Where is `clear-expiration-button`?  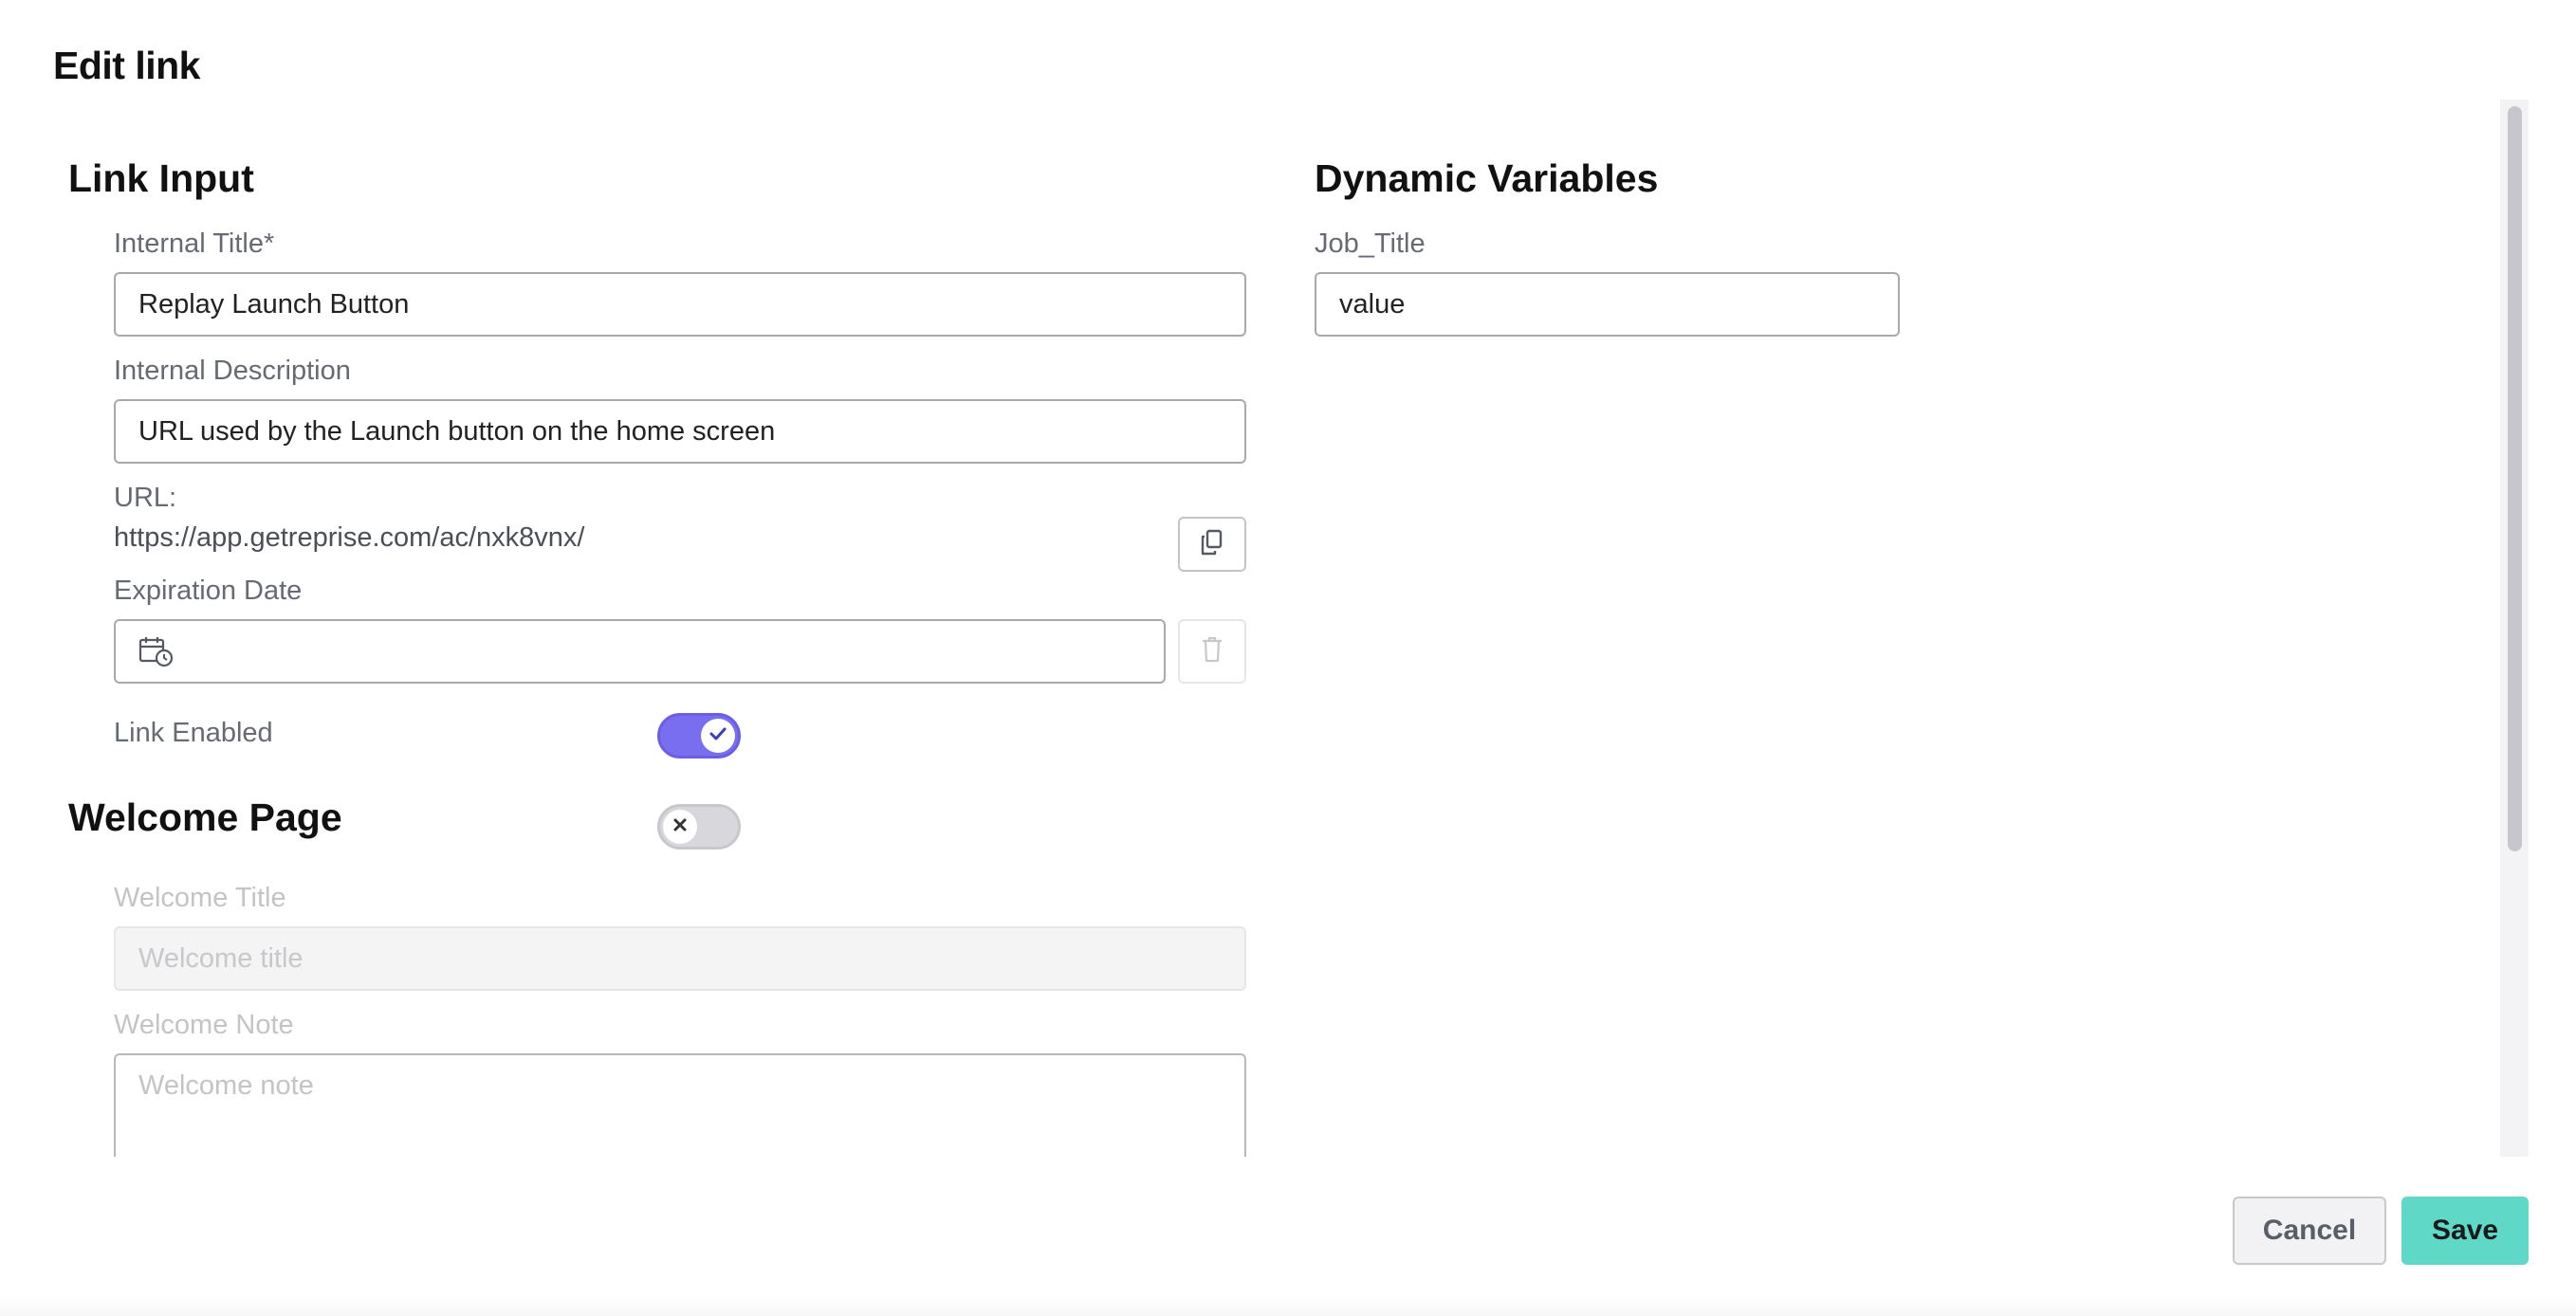 clear-expiration-button is located at coordinates (1212, 651).